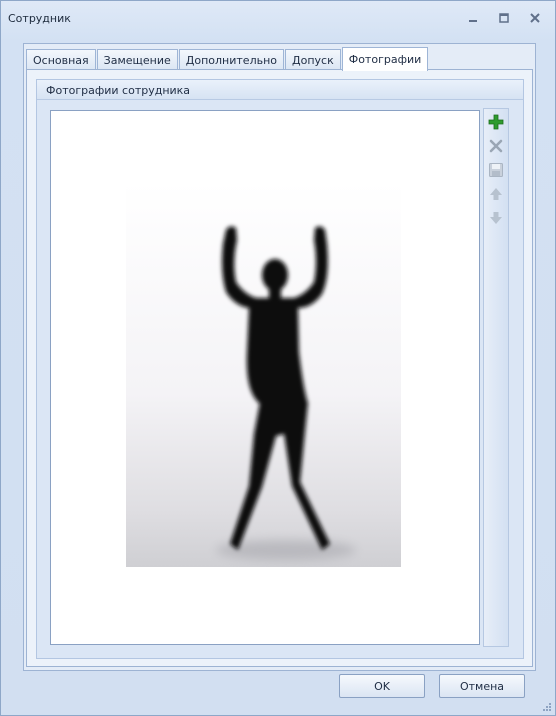  What do you see at coordinates (496, 194) in the screenshot?
I see `move-up-icon` at bounding box center [496, 194].